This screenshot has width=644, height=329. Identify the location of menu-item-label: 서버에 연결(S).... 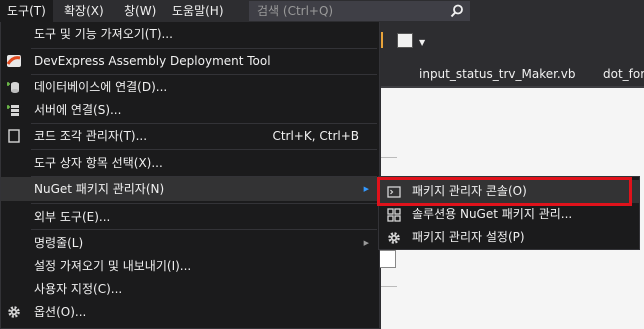
(78, 110).